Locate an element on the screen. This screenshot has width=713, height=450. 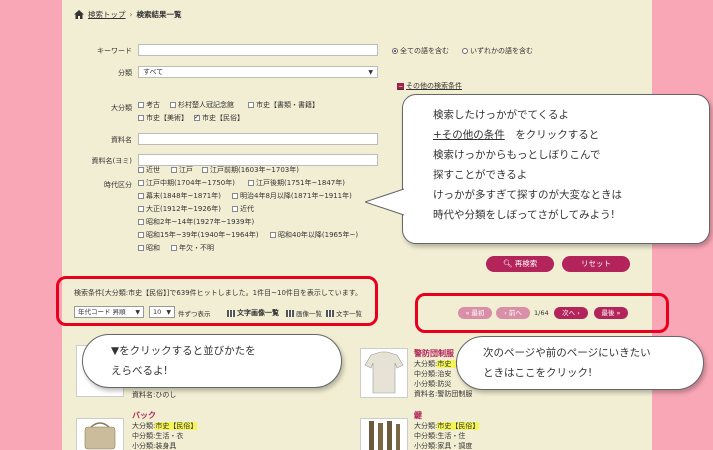
radio-all-label: 全ての語を含む is located at coordinates (424, 51).